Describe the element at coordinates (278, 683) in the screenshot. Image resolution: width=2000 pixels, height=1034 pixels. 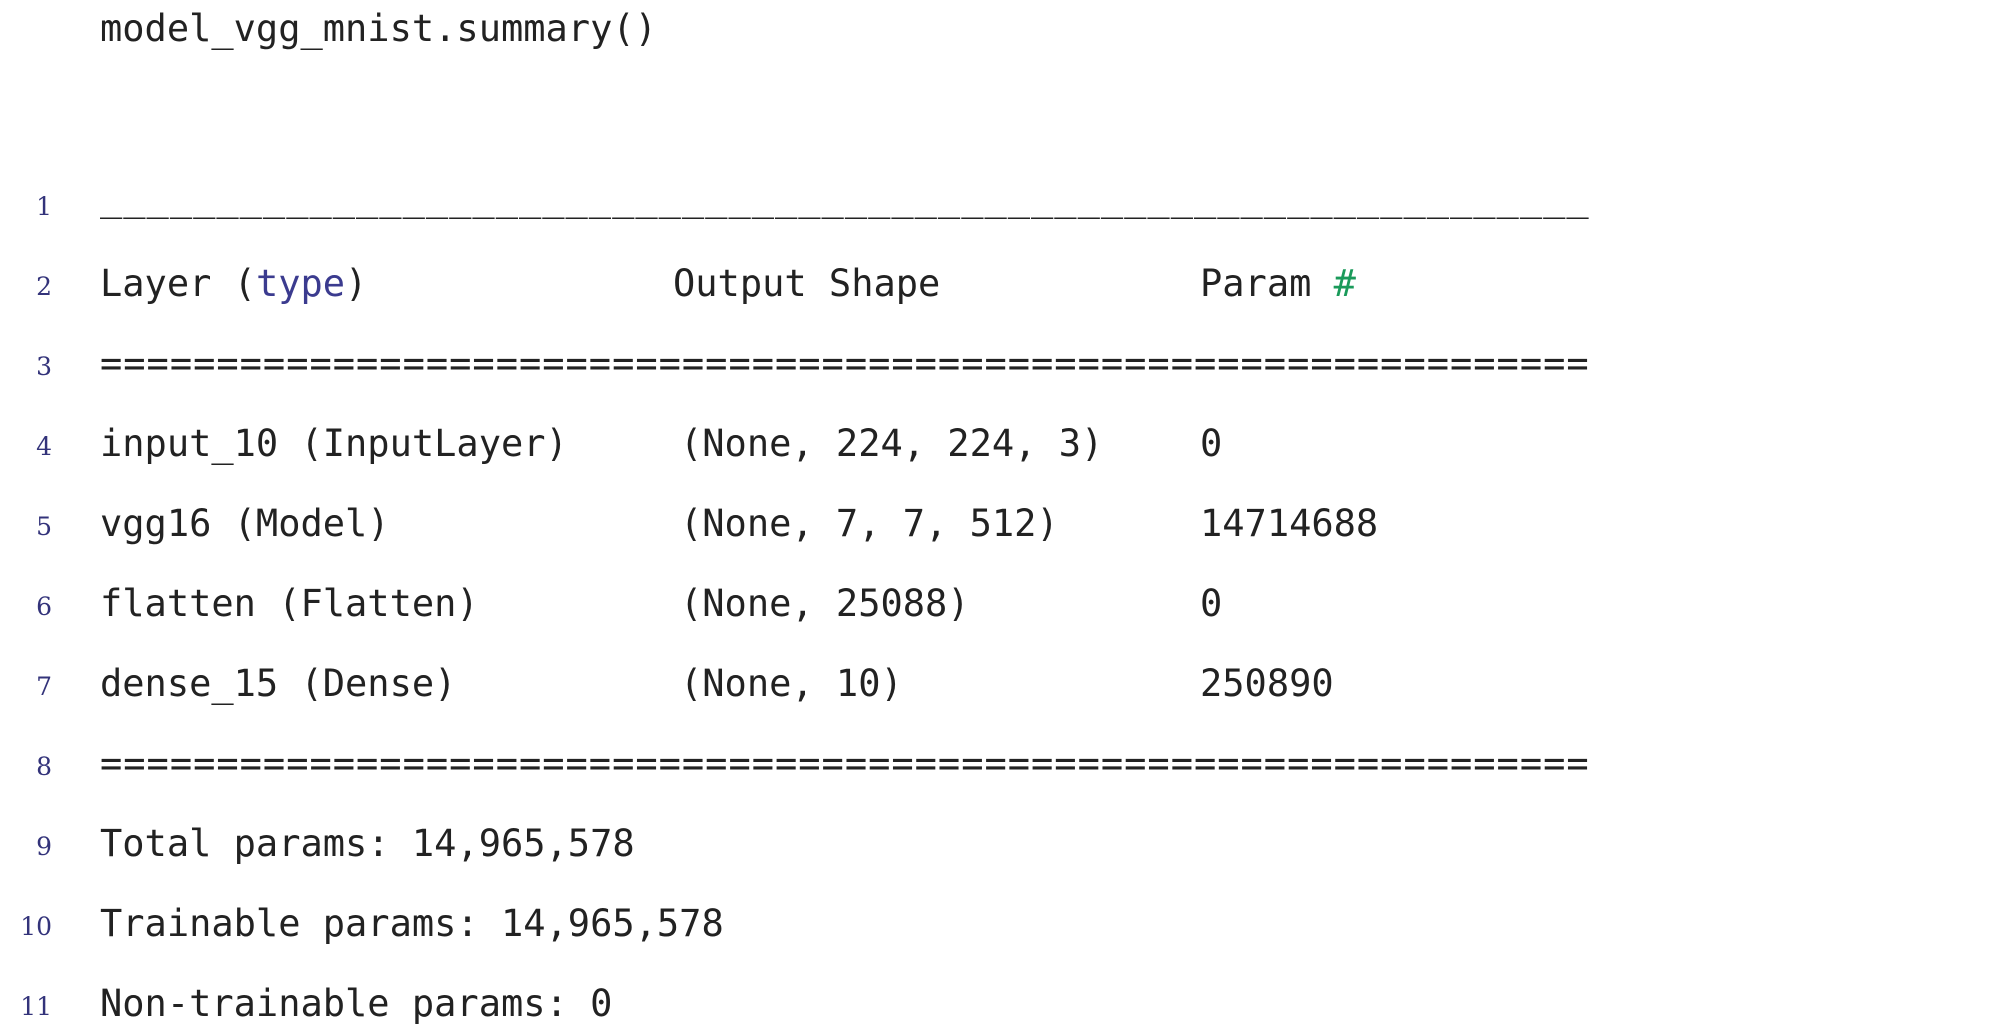
I see `row-layer: dense_15 (Dense)` at that location.